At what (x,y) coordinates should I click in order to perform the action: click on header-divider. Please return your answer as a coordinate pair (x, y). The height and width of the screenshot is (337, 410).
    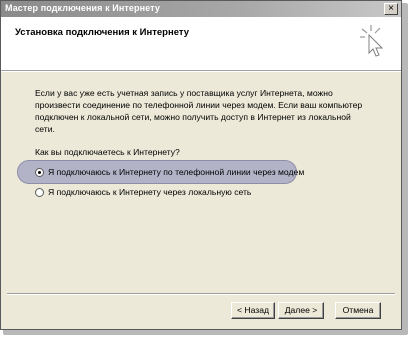
    Looking at the image, I should click on (201, 71).